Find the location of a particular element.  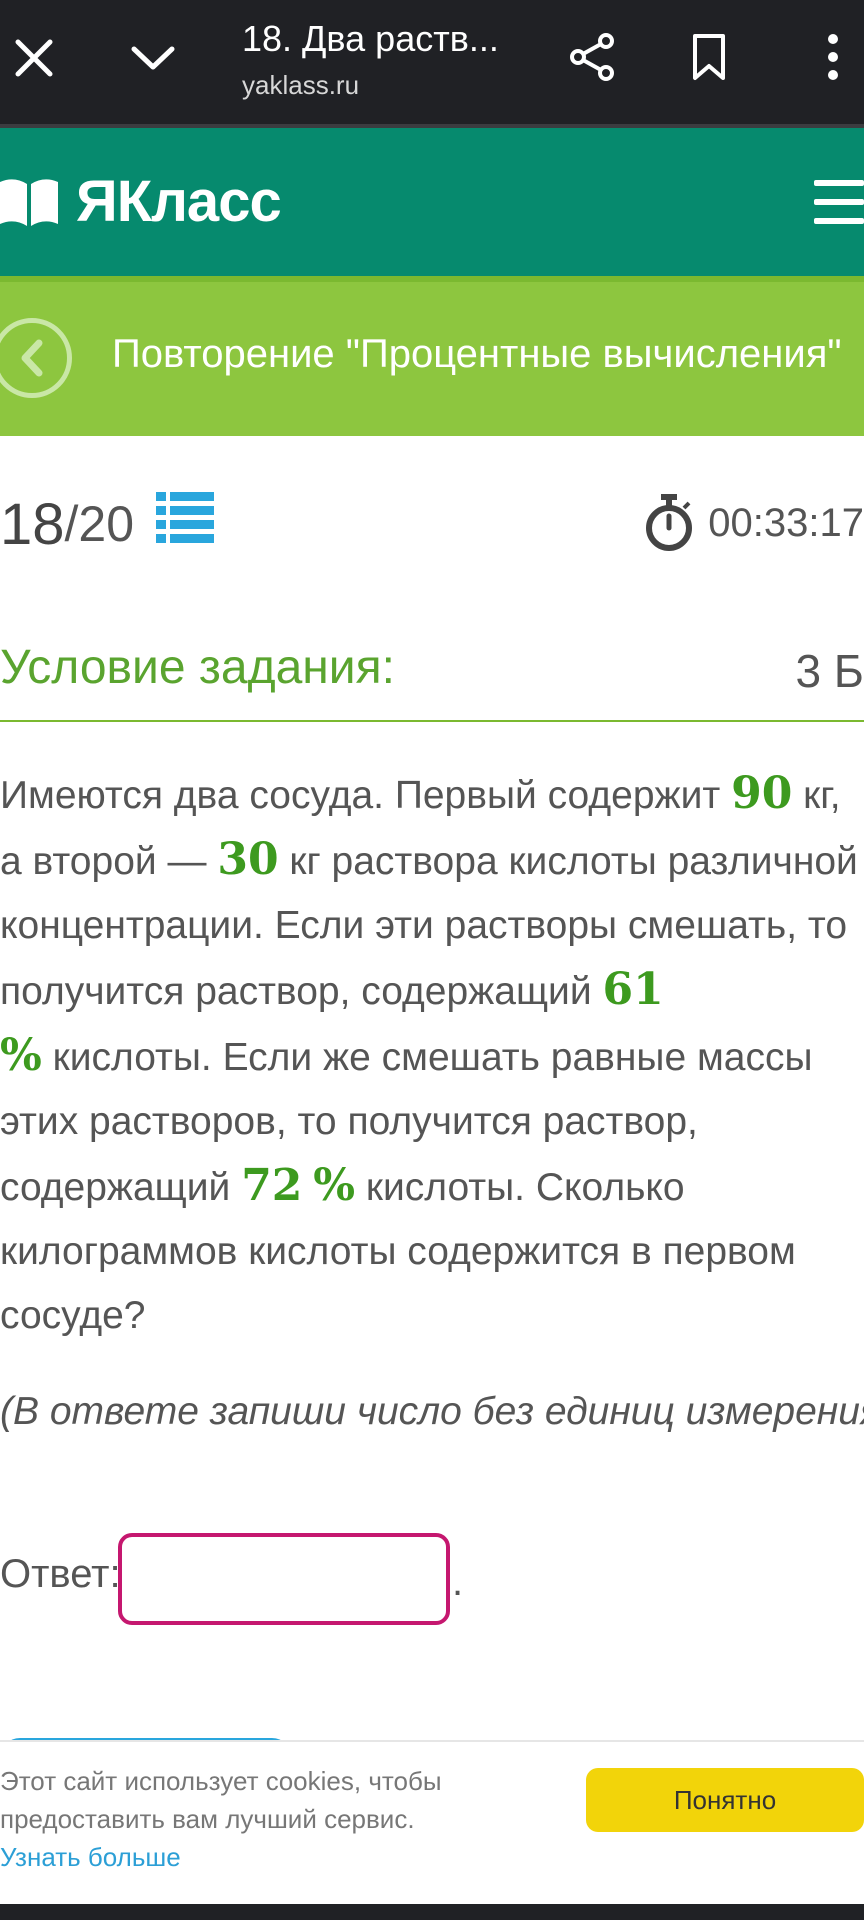

bookmark-icon is located at coordinates (709, 57).